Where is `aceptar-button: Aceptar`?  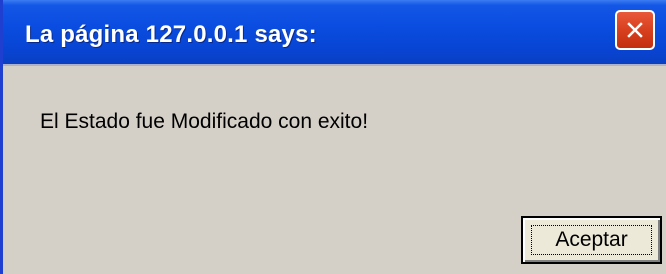
aceptar-button: Aceptar is located at coordinates (591, 240).